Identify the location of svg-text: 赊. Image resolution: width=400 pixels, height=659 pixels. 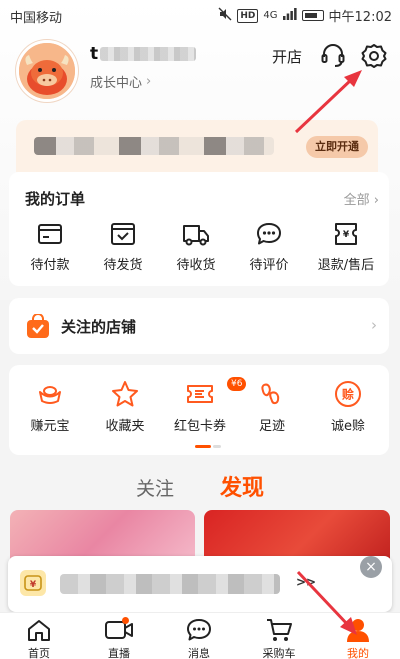
(348, 394).